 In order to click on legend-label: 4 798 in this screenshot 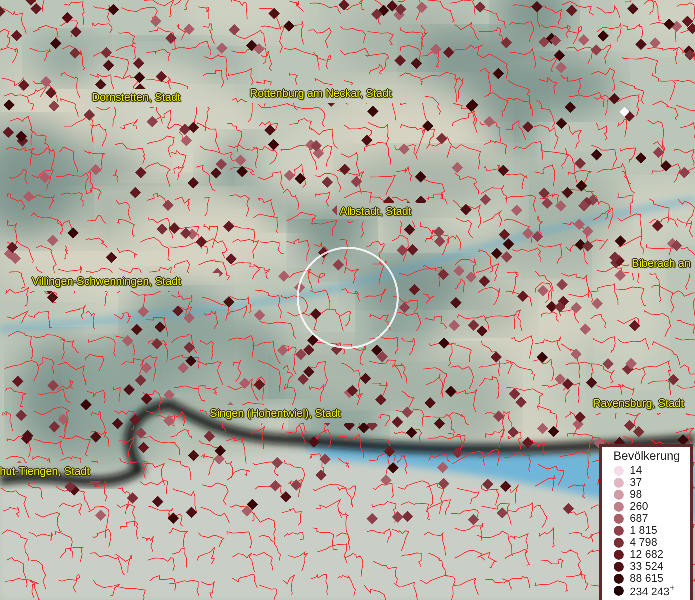, I will do `click(644, 543)`.